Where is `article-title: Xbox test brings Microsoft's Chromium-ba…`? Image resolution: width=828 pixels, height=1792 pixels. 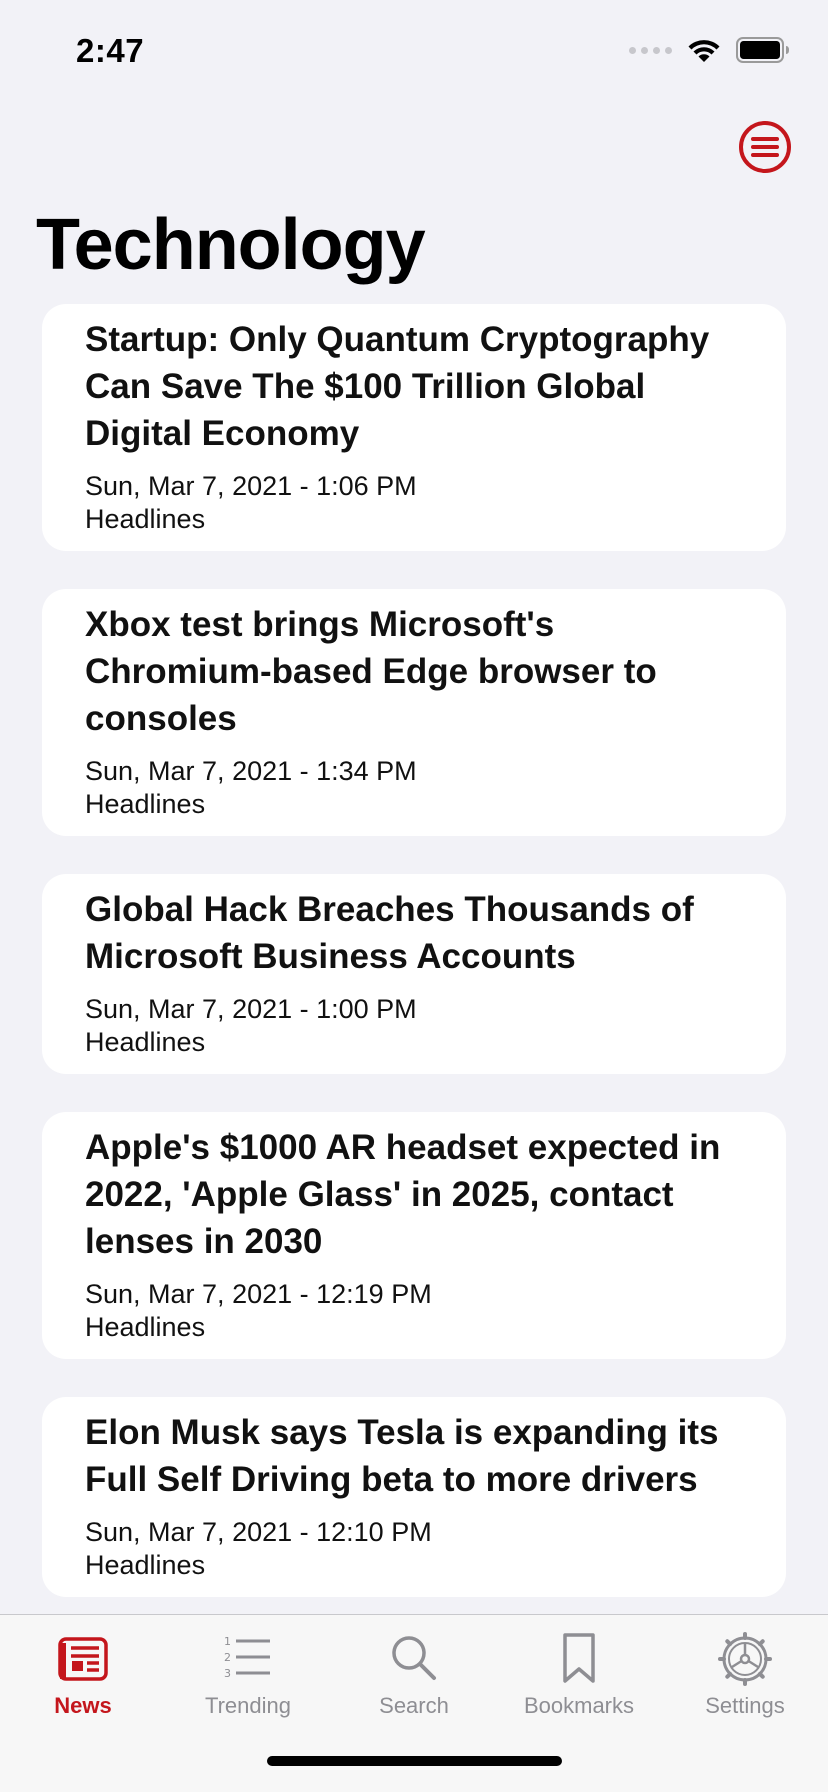 article-title: Xbox test brings Microsoft's Chromium-ba… is located at coordinates (371, 671).